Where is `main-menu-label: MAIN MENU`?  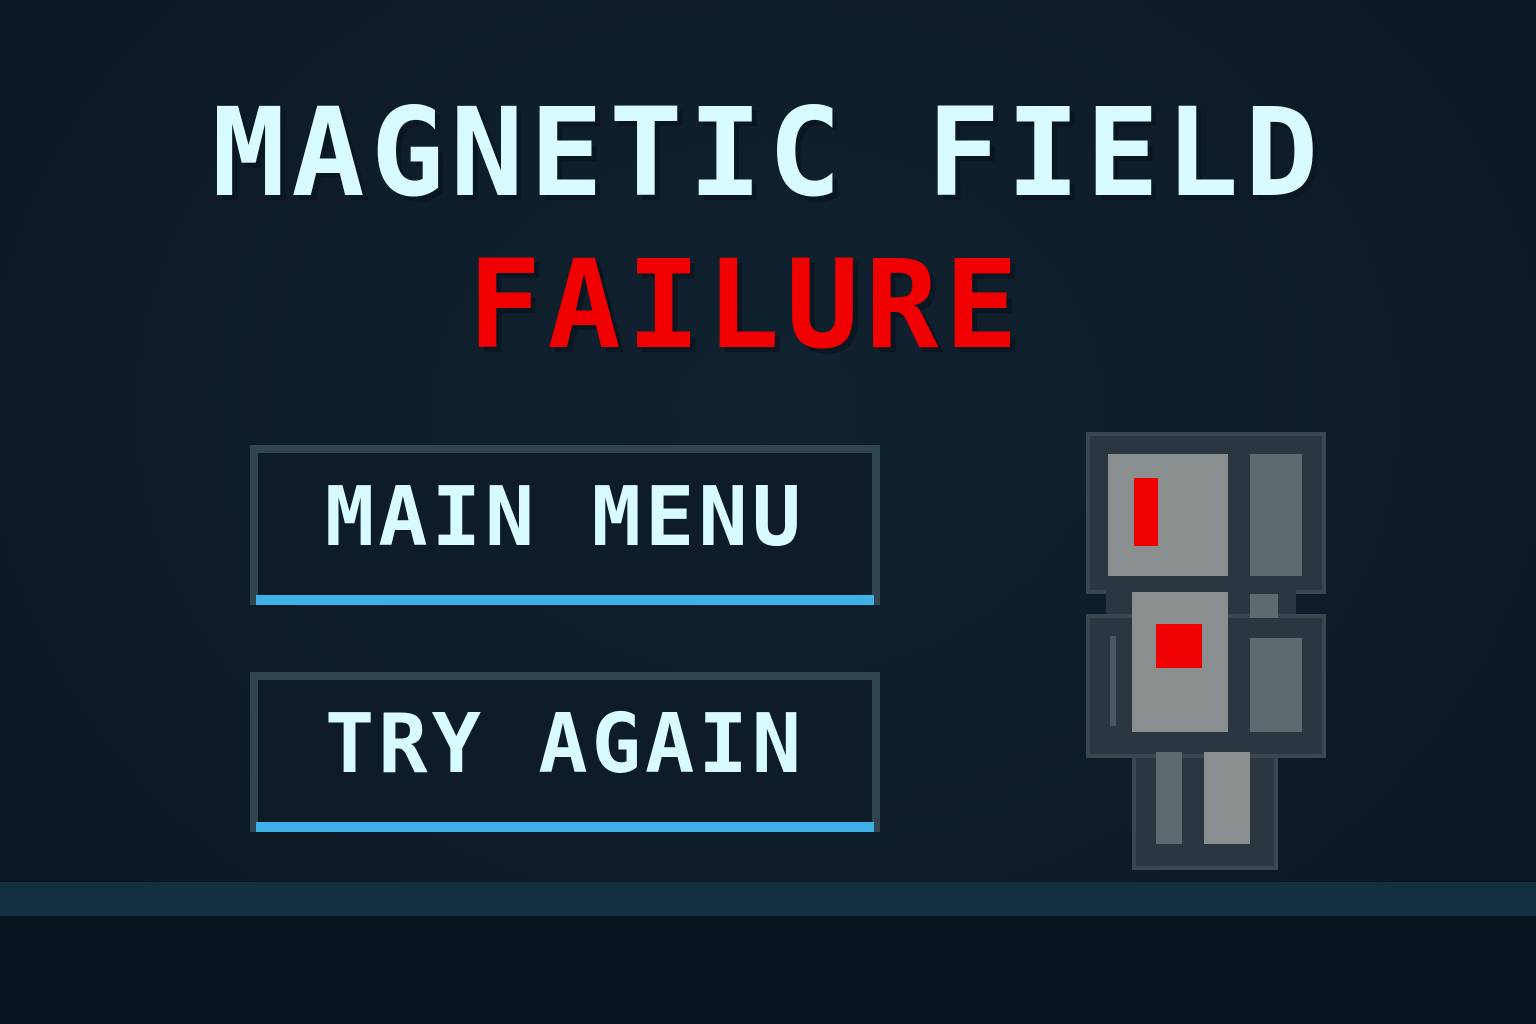
main-menu-label: MAIN MENU is located at coordinates (565, 517).